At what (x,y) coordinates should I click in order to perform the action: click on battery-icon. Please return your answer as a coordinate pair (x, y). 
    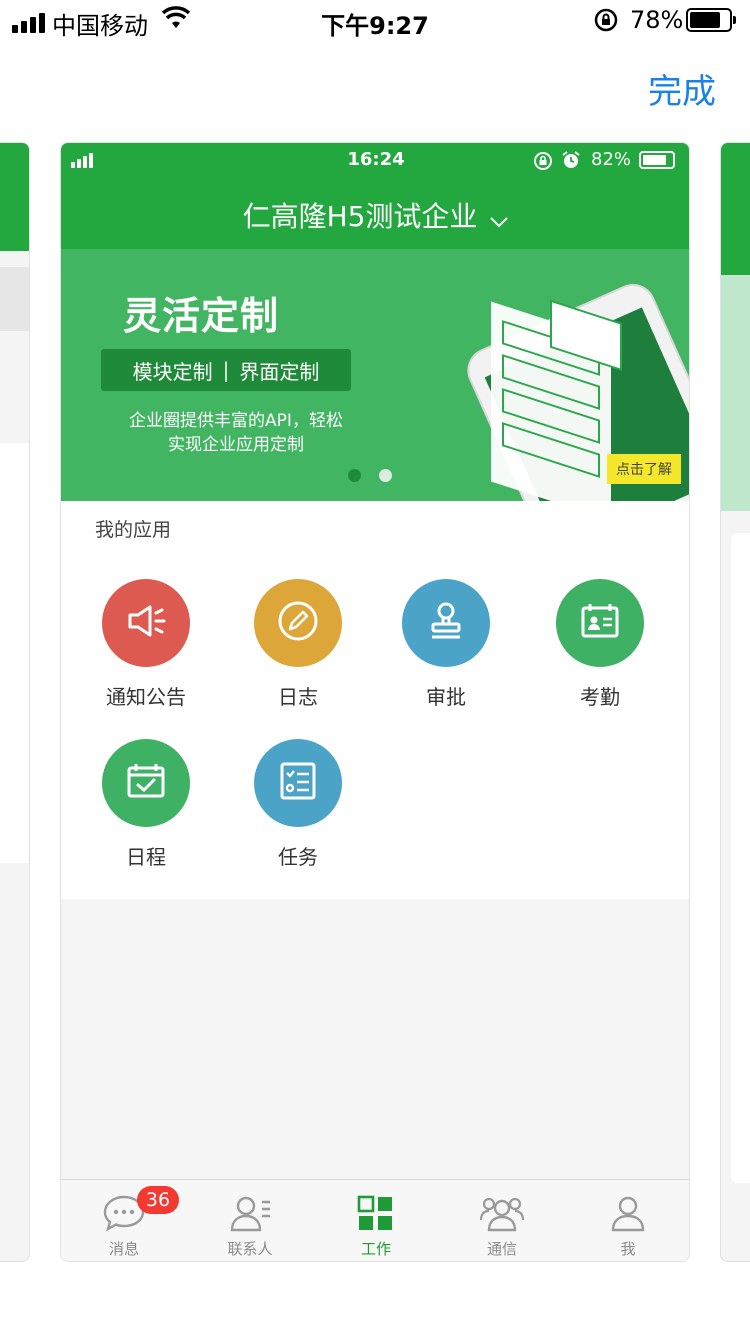
    Looking at the image, I should click on (711, 20).